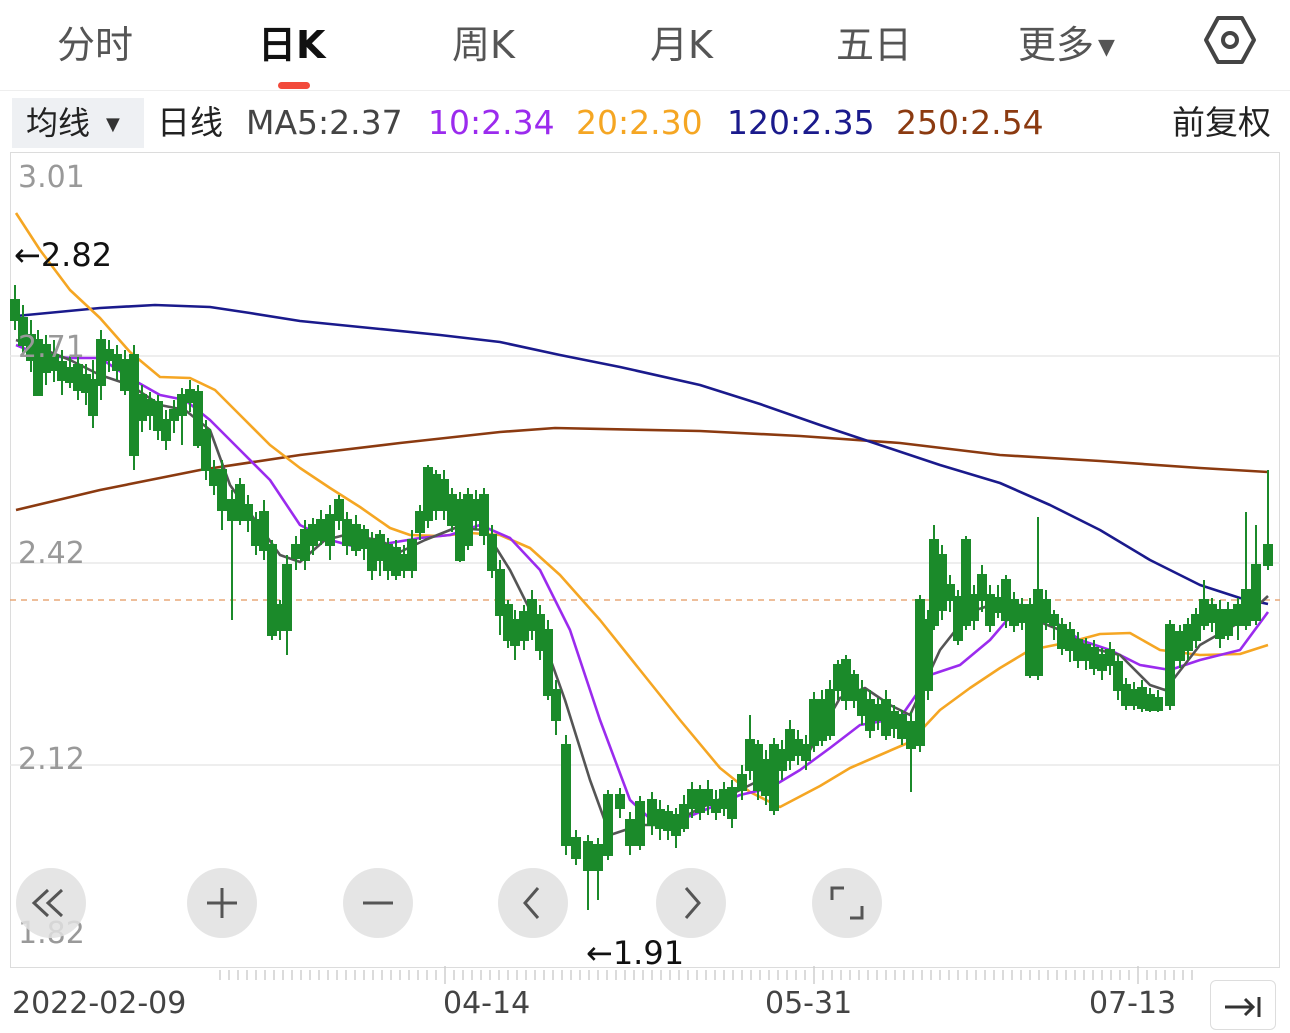 Image resolution: width=1290 pixels, height=1033 pixels. Describe the element at coordinates (1106, 47) in the screenshot. I see `chevron-down-icon: ▼` at that location.